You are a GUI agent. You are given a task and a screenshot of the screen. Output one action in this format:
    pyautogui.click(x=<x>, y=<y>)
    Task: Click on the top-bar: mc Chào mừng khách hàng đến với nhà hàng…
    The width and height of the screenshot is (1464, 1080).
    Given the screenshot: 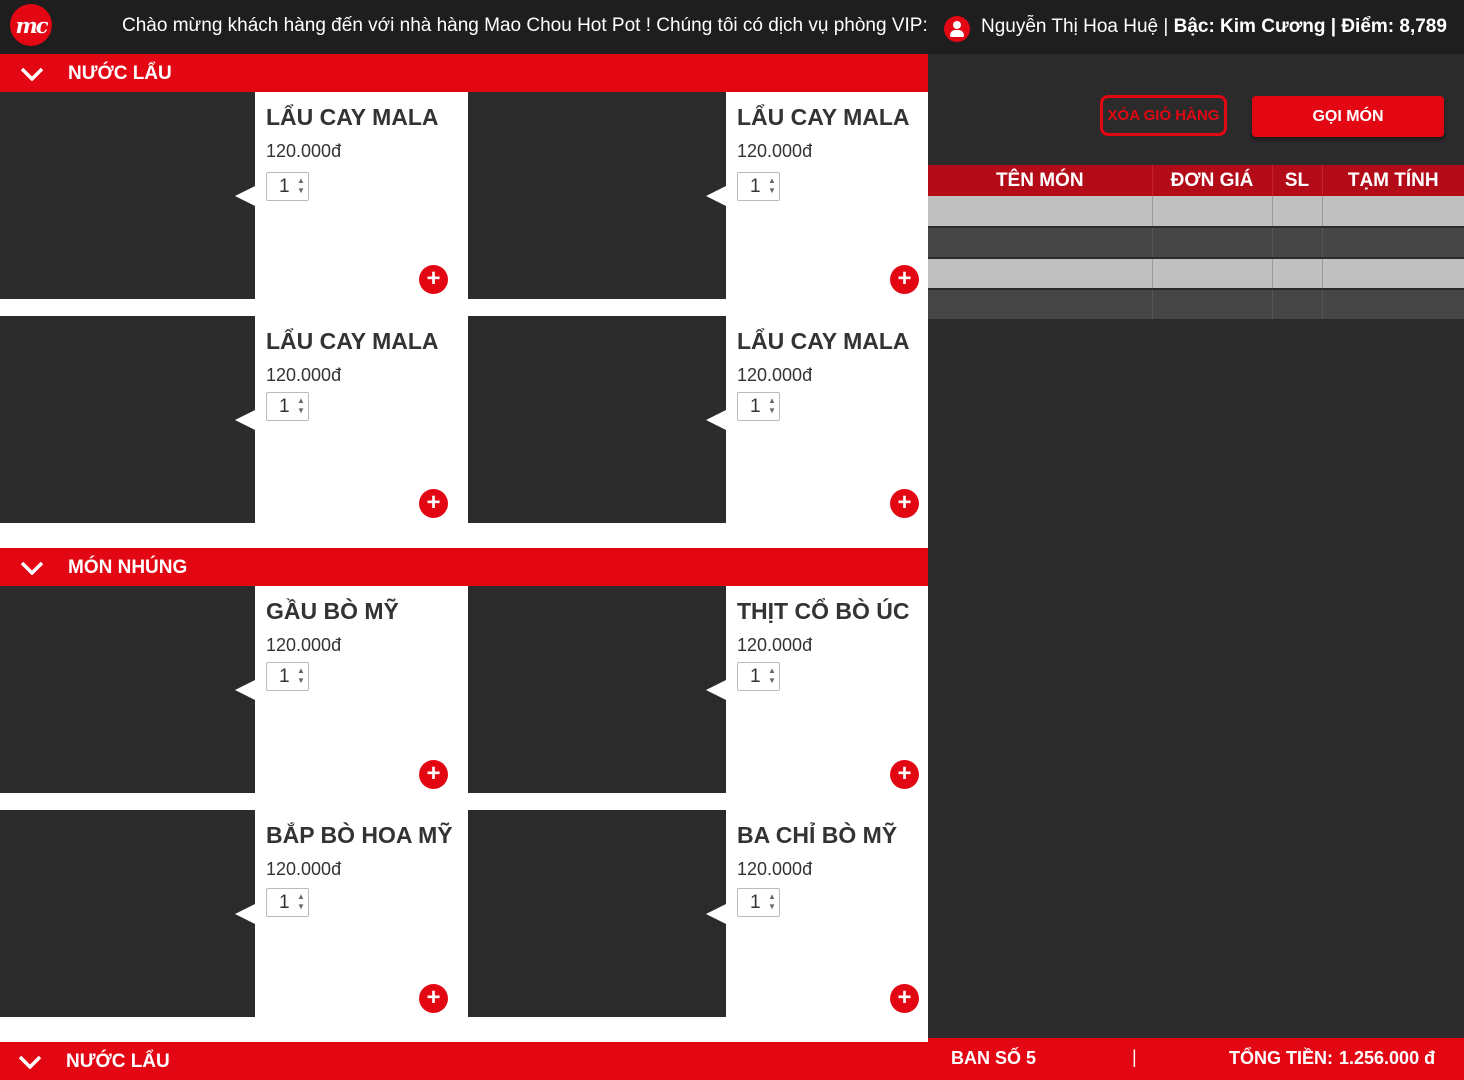 What is the action you would take?
    pyautogui.click(x=732, y=27)
    